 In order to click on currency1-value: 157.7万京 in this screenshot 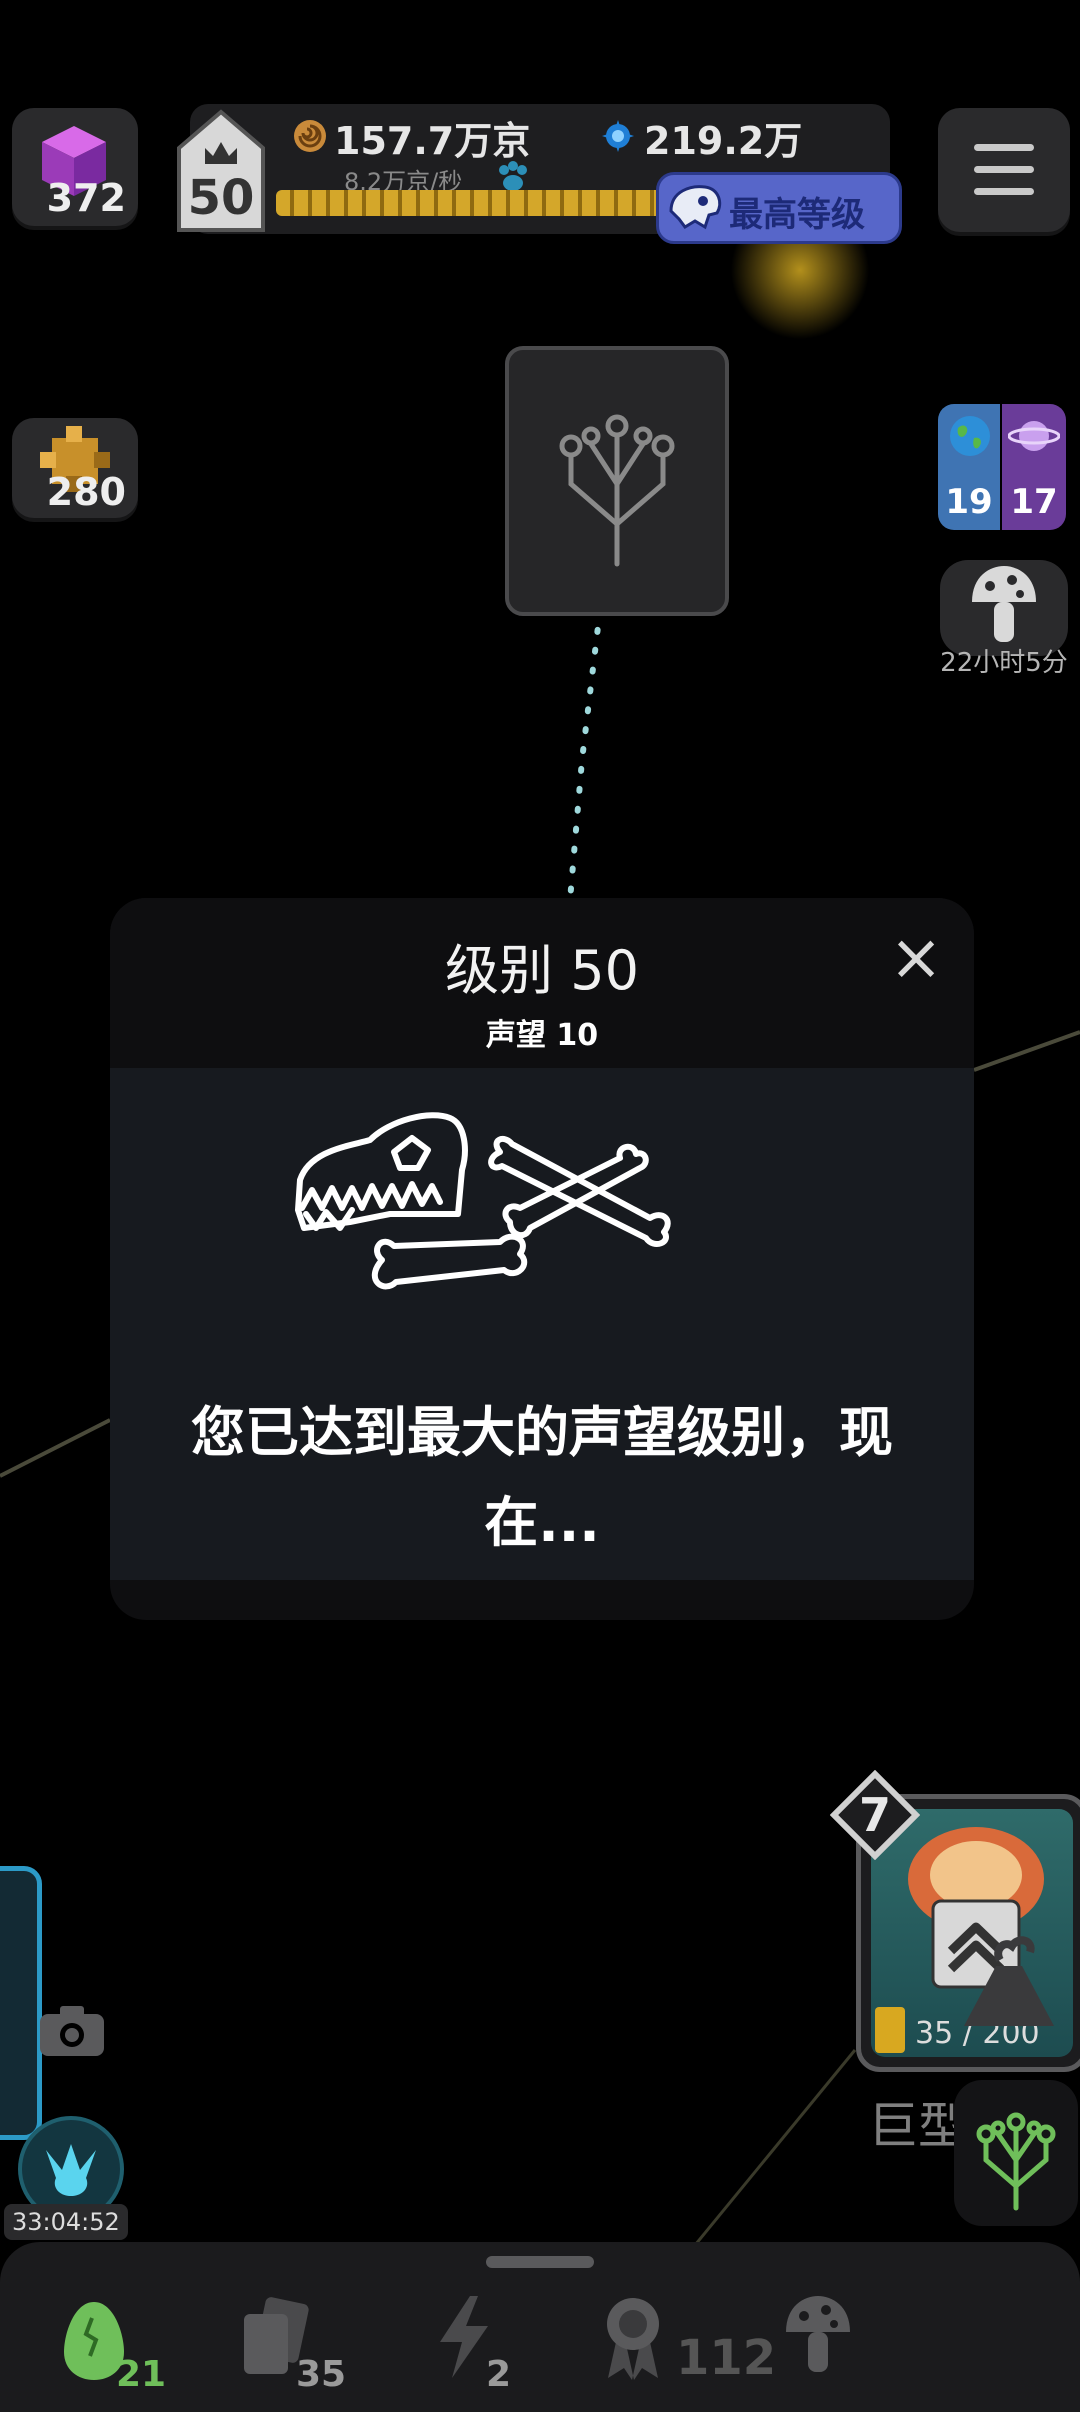, I will do `click(432, 141)`.